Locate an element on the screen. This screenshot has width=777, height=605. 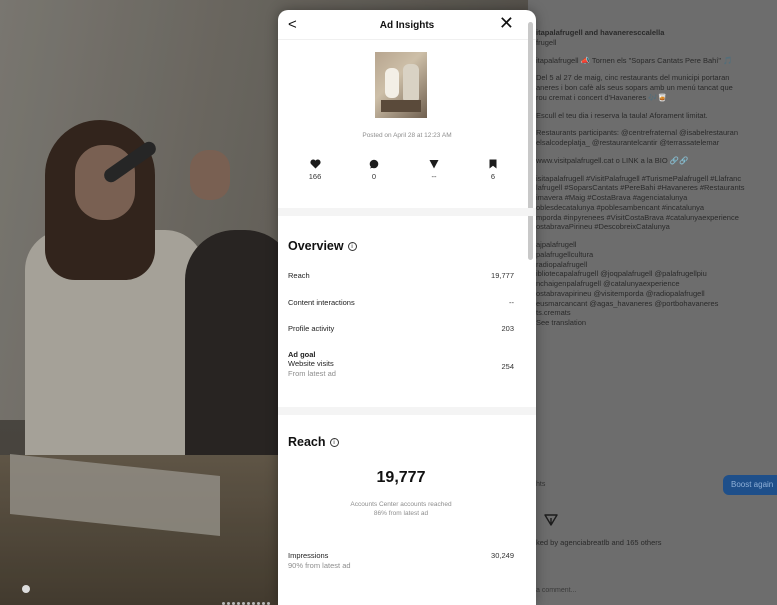
impressions-value: 30,249 is located at coordinates (502, 555).